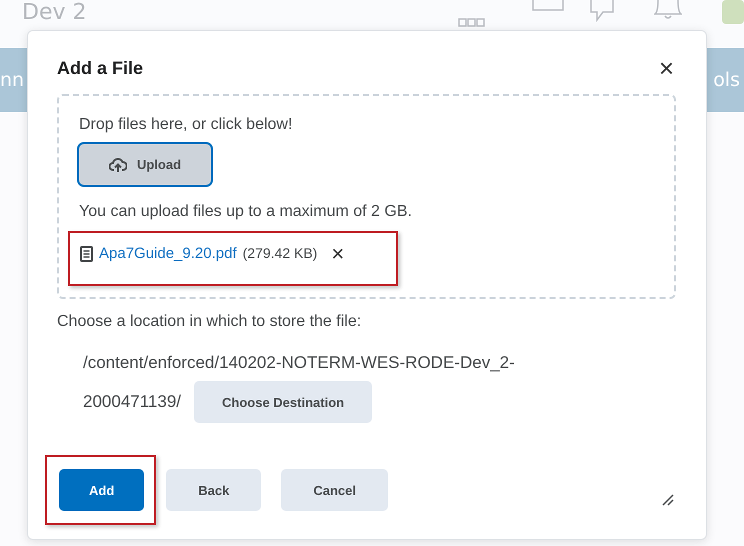  What do you see at coordinates (245, 212) in the screenshot?
I see `upload-limit-note: You can upload files up to a maximum of 2 GB.` at bounding box center [245, 212].